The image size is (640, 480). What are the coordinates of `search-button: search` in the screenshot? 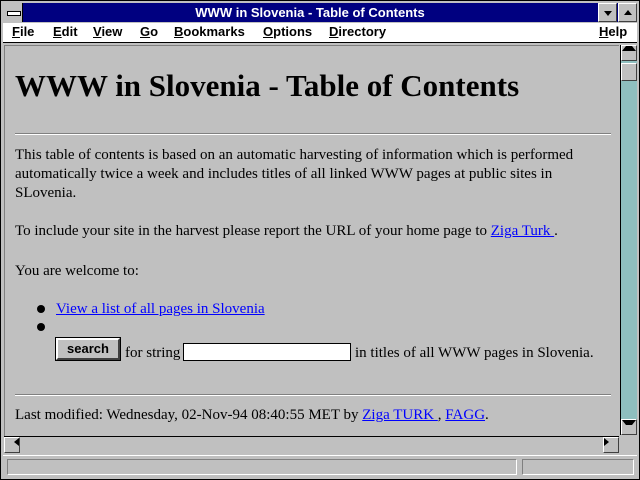 It's located at (88, 349).